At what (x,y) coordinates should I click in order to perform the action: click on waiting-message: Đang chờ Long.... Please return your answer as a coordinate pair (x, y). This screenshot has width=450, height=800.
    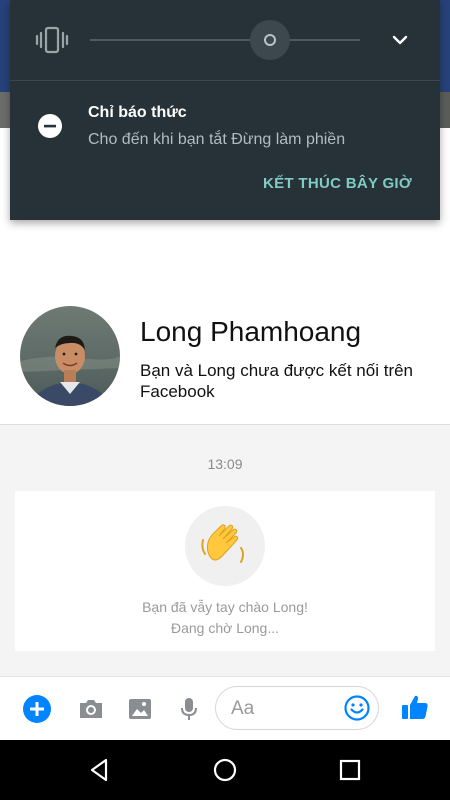
    Looking at the image, I should click on (225, 628).